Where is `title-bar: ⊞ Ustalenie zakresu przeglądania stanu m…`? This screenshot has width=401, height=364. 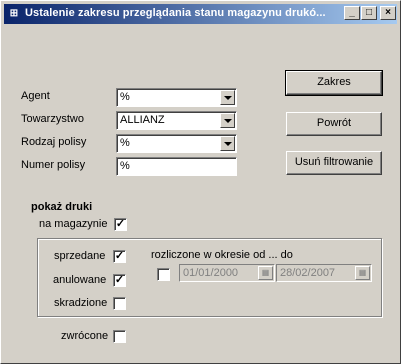 title-bar: ⊞ Ustalenie zakresu przeglądania stanu m… is located at coordinates (200, 14).